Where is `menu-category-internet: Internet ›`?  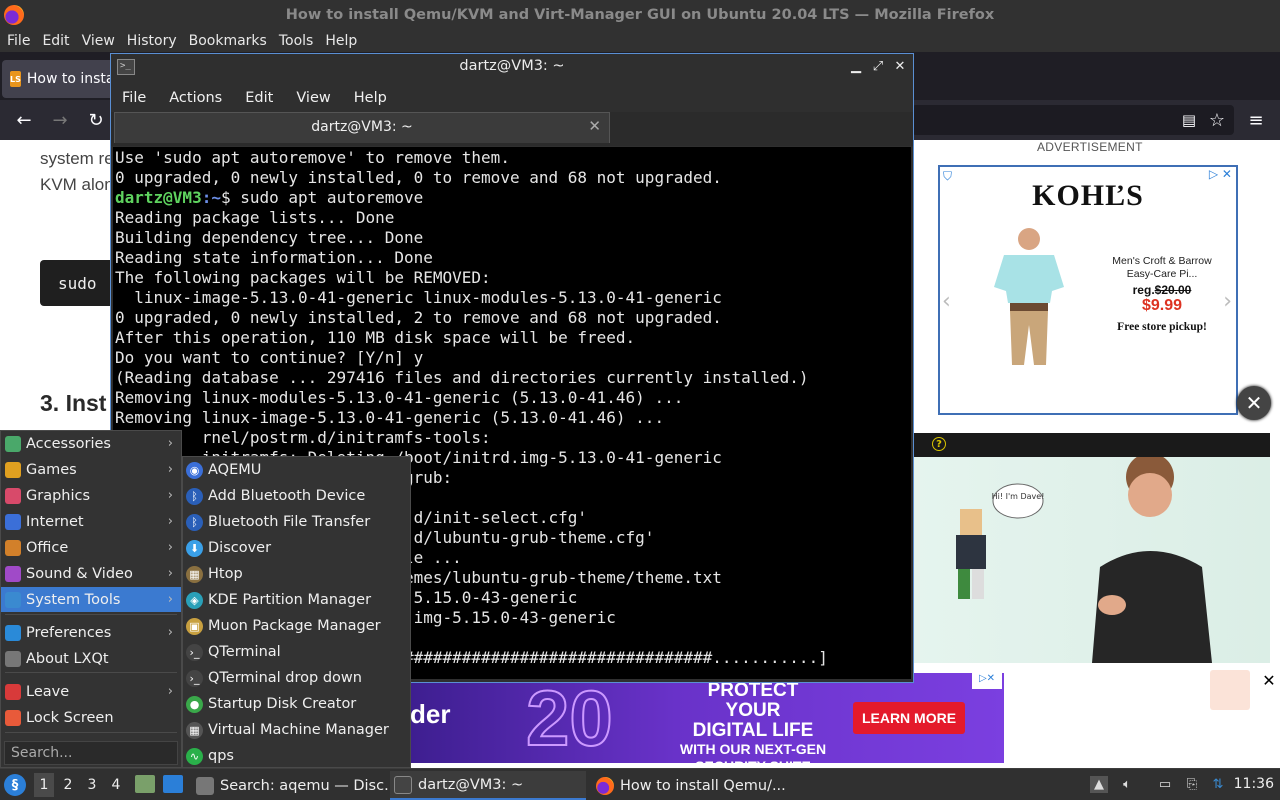
menu-category-internet: Internet › is located at coordinates (91, 521).